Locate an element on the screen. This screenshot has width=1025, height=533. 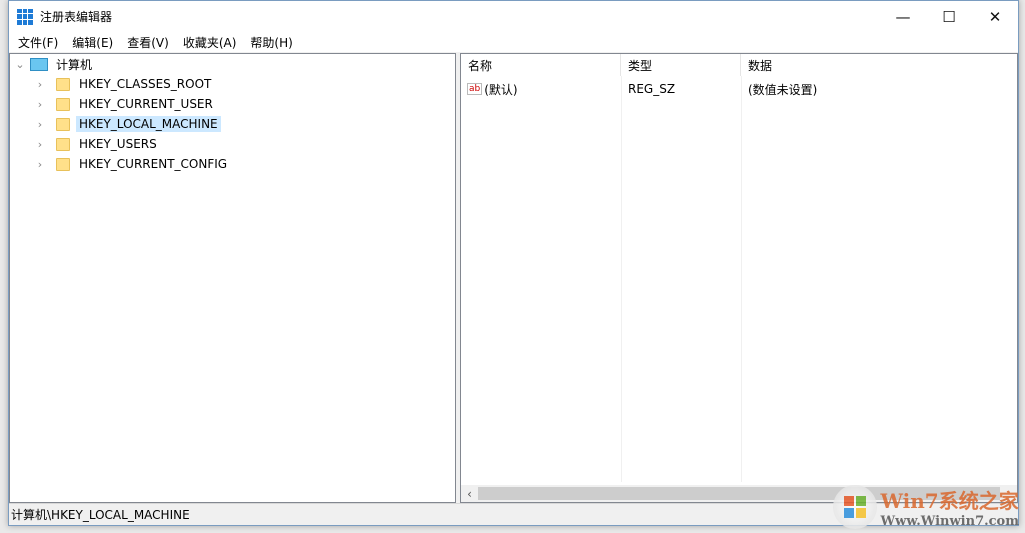
watermark-title: Win7系统之家 is located at coordinates (949, 501).